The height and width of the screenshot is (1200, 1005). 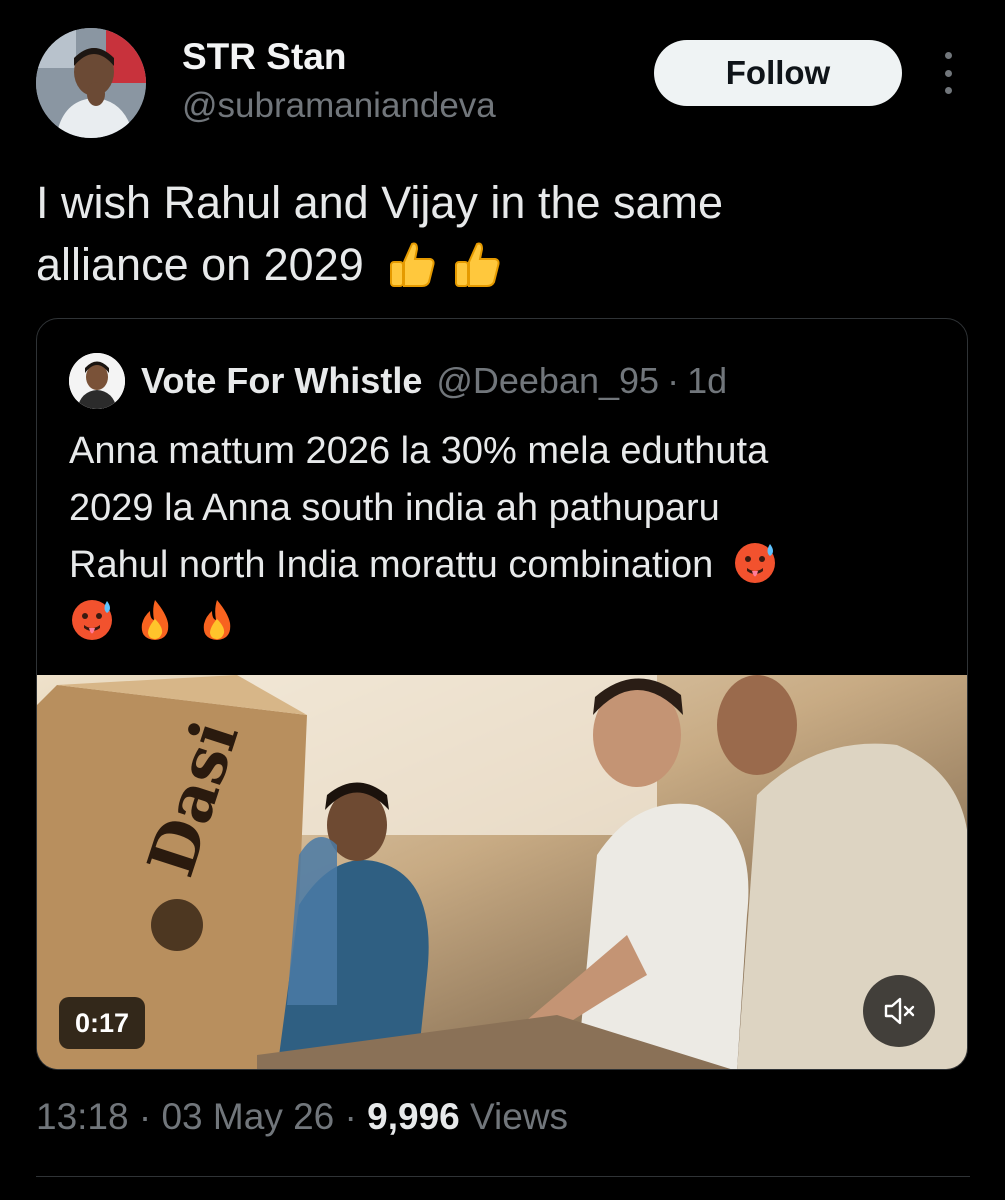 What do you see at coordinates (200, 264) in the screenshot?
I see `tweet-text-segment: alliance on 2029` at bounding box center [200, 264].